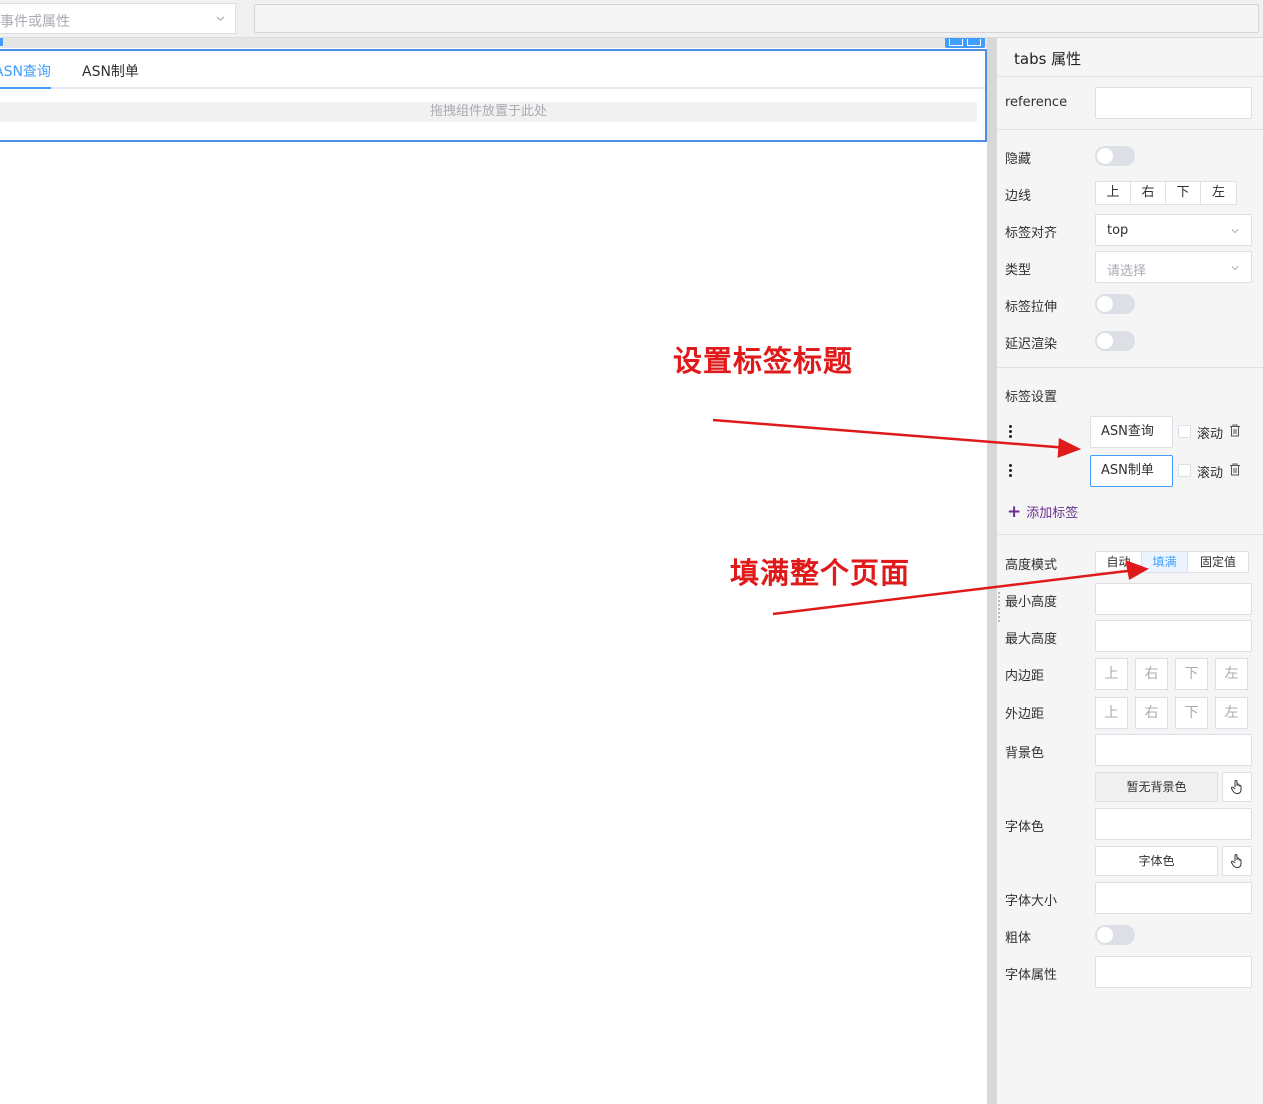  I want to click on bg-color-picker-button, so click(1237, 787).